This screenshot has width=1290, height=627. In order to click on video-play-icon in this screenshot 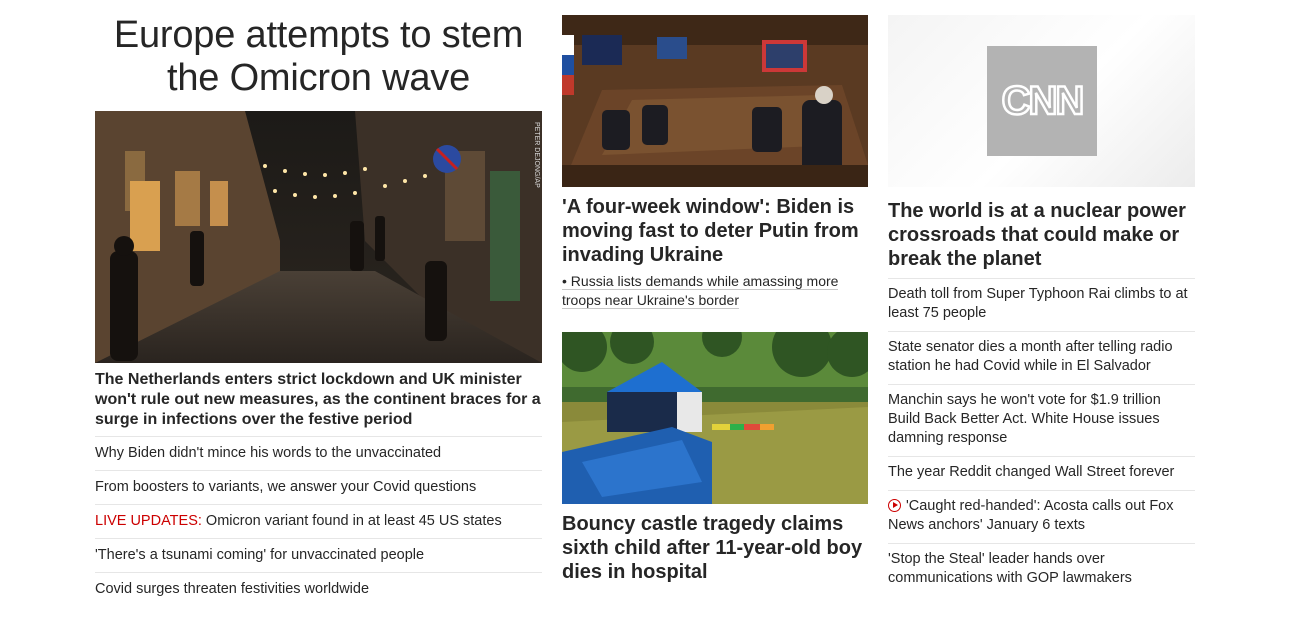, I will do `click(894, 505)`.